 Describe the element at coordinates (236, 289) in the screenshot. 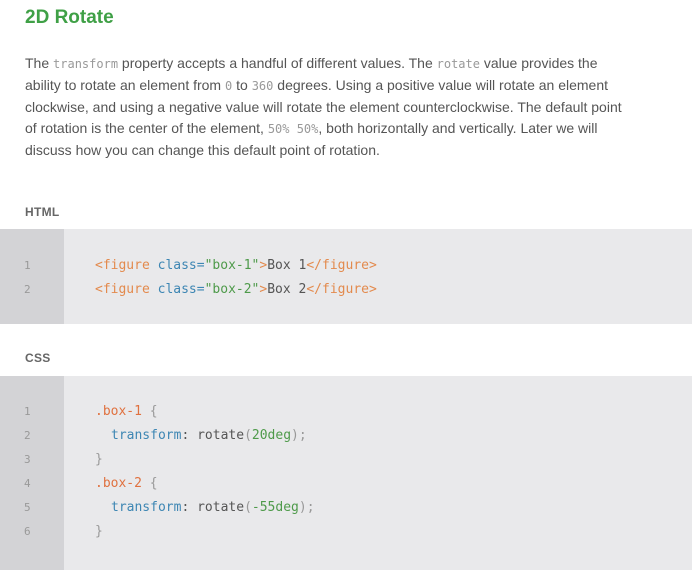

I see `code-text: <figure class="box-2">Box 2</figure>` at that location.